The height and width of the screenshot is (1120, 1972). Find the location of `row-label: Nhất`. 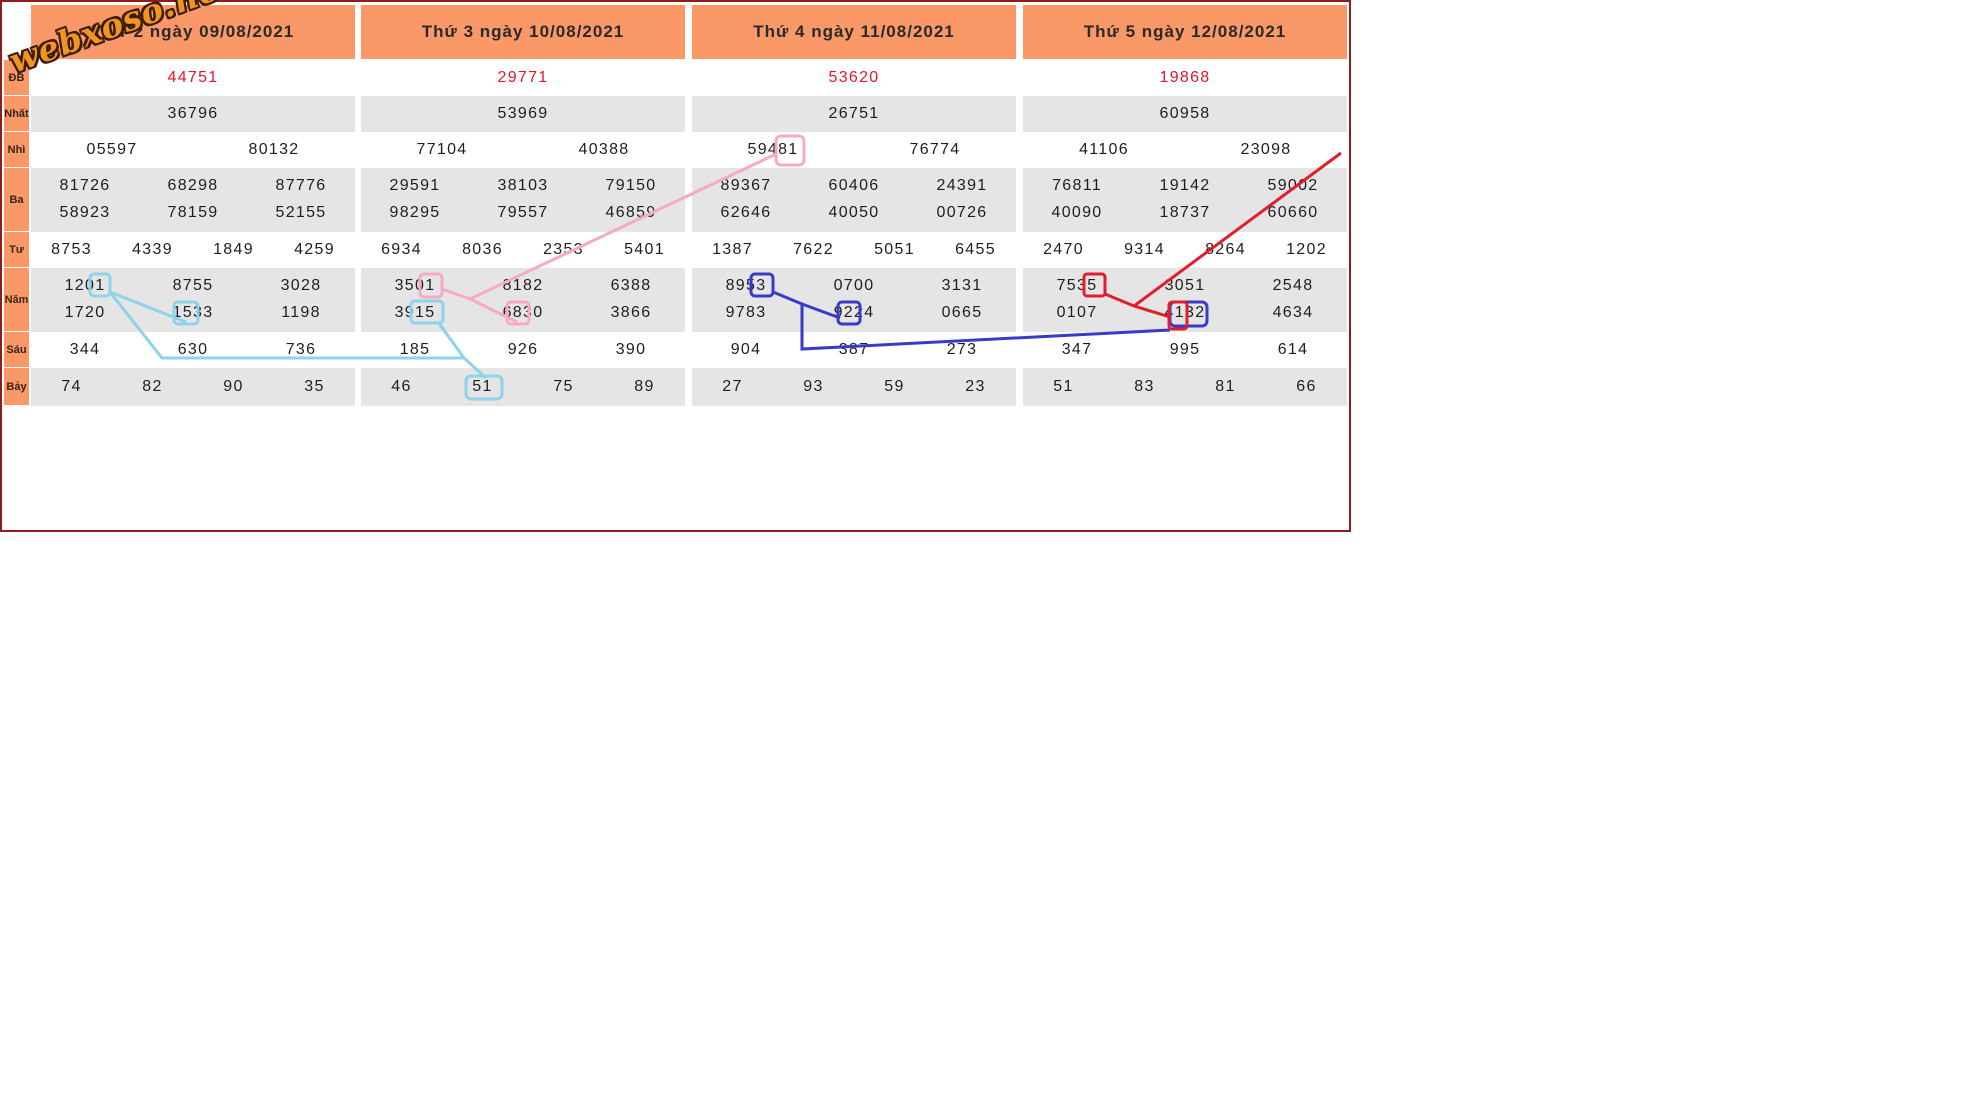

row-label: Nhất is located at coordinates (16, 113).